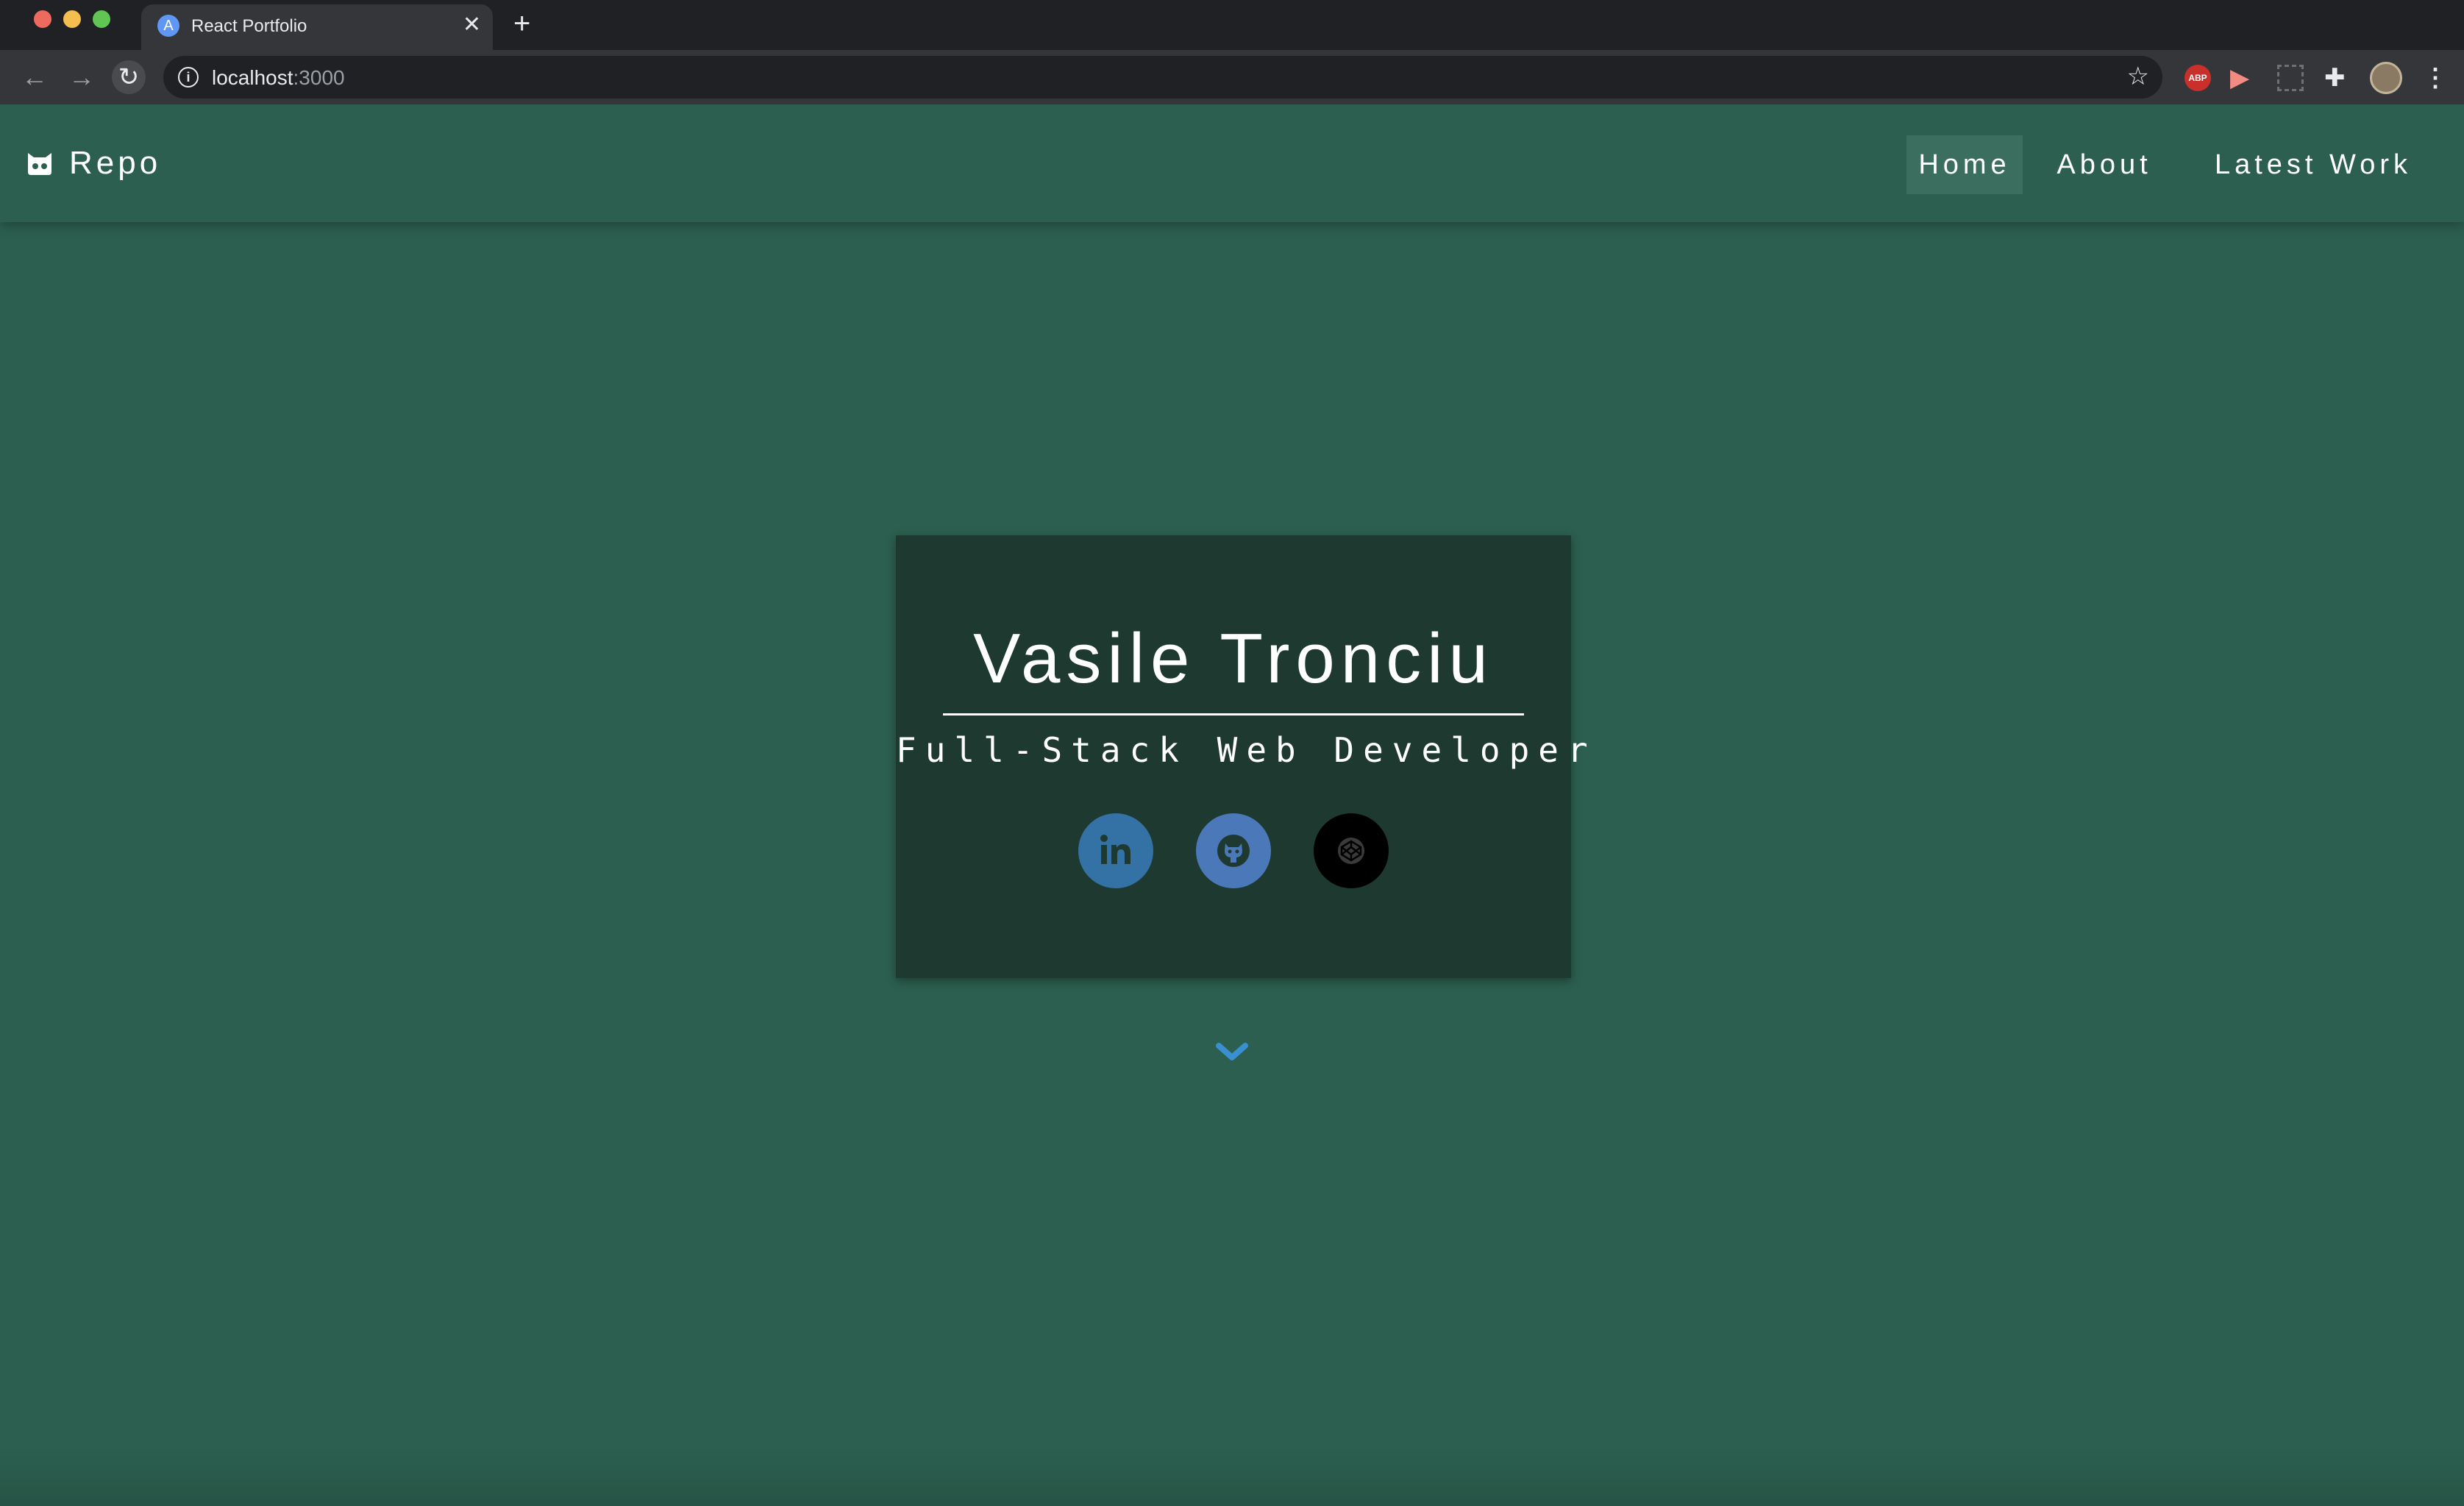  I want to click on hero-name: Vasile Tronciu, so click(1233, 658).